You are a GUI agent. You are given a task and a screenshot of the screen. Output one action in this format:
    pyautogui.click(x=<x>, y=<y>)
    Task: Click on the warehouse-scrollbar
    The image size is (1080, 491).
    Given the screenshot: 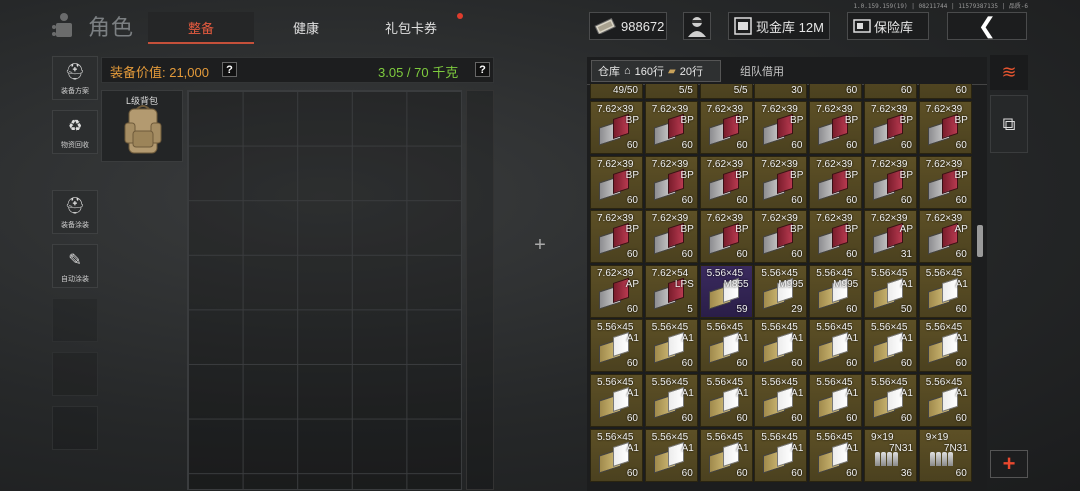 What is the action you would take?
    pyautogui.click(x=980, y=287)
    